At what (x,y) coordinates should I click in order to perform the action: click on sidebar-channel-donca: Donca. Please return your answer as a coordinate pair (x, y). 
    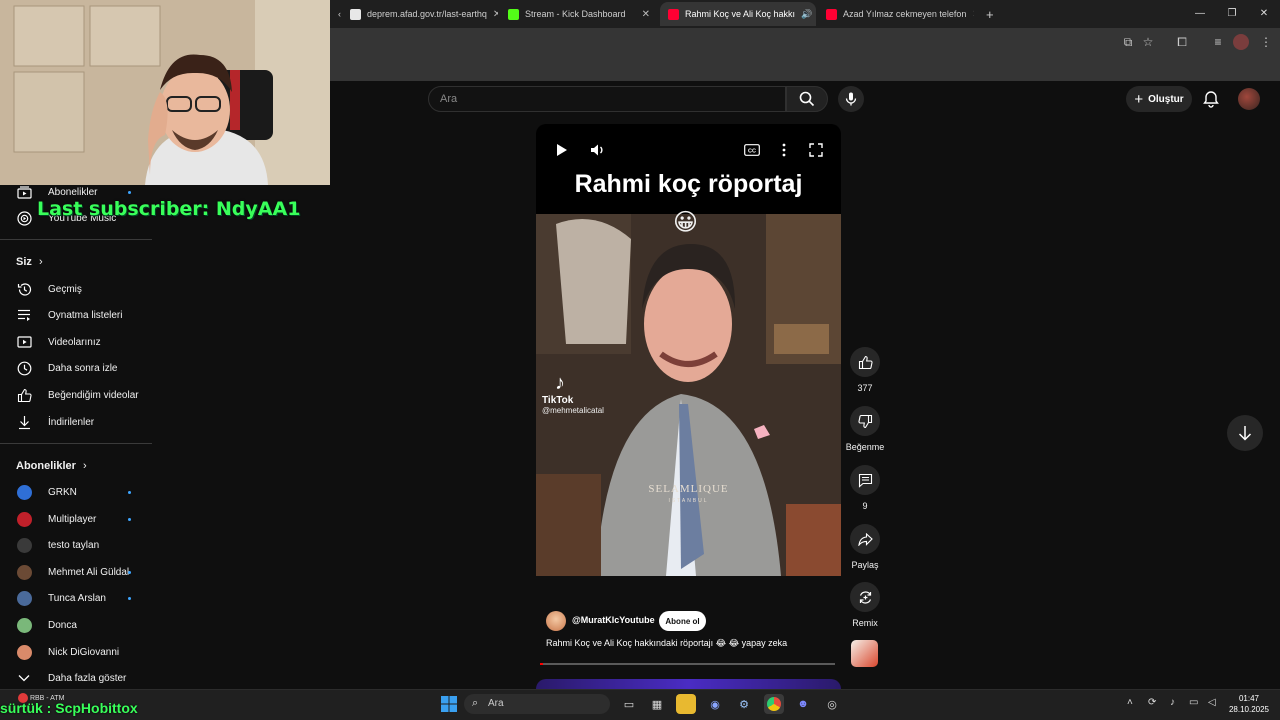
    Looking at the image, I should click on (76, 625).